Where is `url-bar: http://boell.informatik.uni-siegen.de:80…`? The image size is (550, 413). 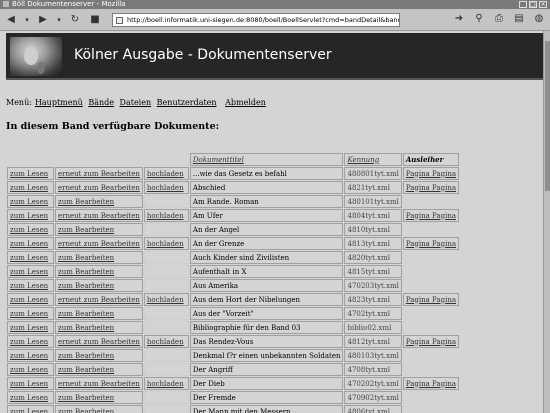
url-bar: http://boell.informatik.uni-siegen.de:80… is located at coordinates (256, 19).